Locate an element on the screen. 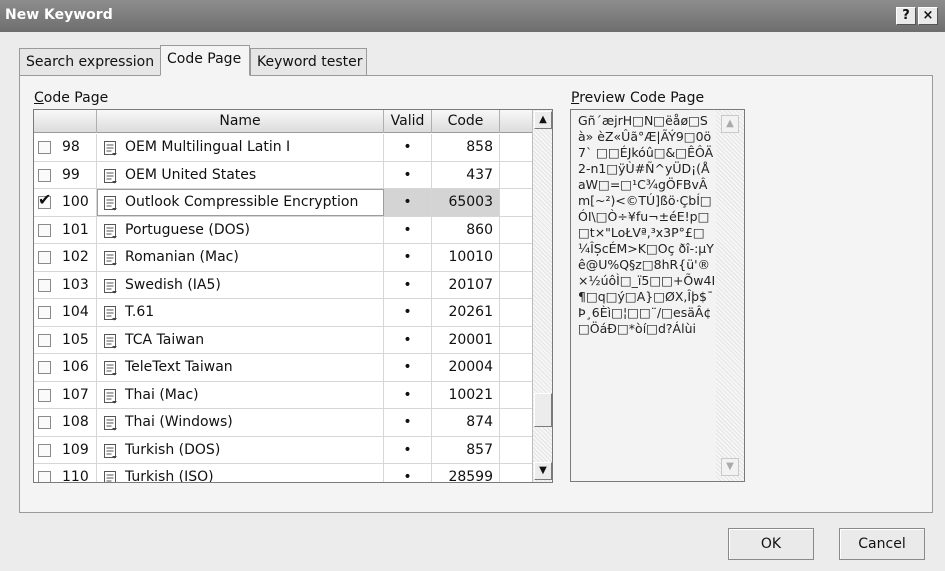 The height and width of the screenshot is (571, 945). row-name-cell: Thai (Windows) is located at coordinates (240, 422).